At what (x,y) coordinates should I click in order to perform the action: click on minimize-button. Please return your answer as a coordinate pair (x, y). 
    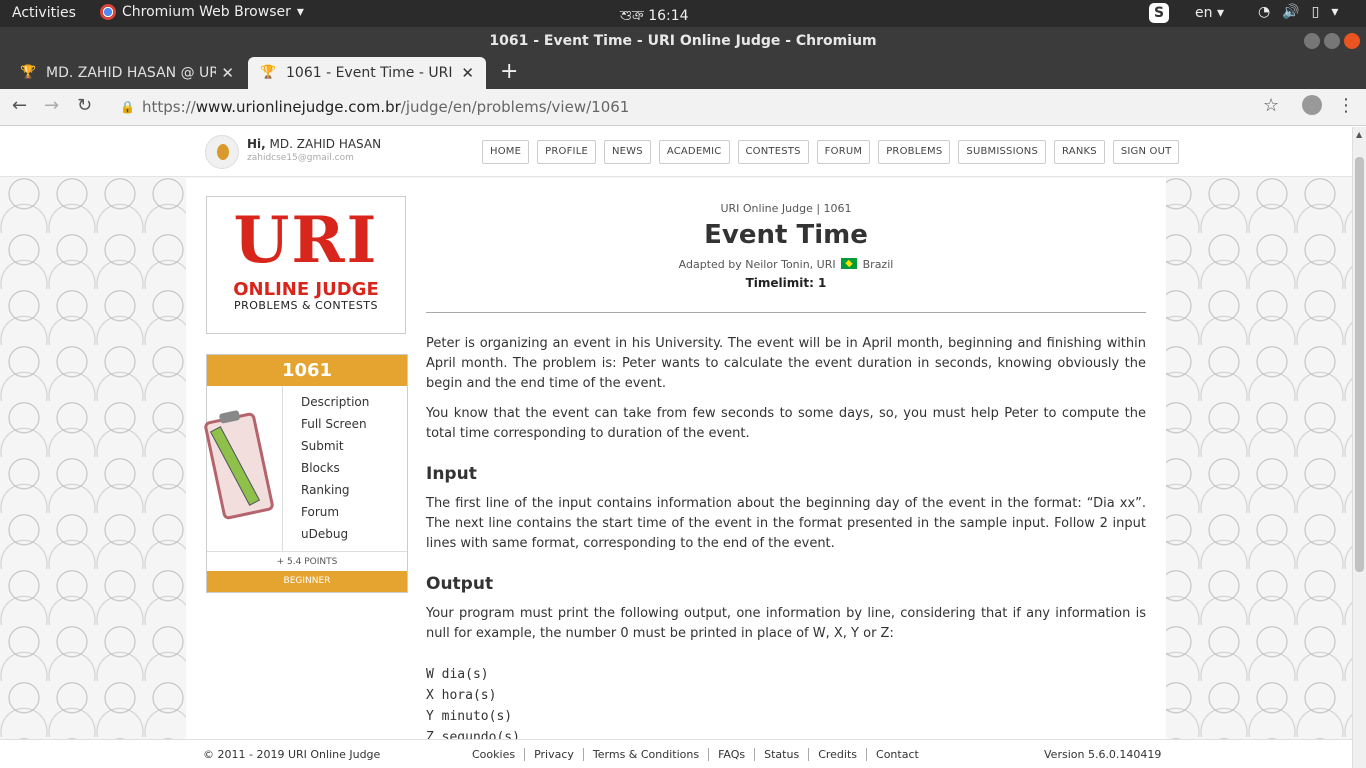
    Looking at the image, I should click on (1312, 41).